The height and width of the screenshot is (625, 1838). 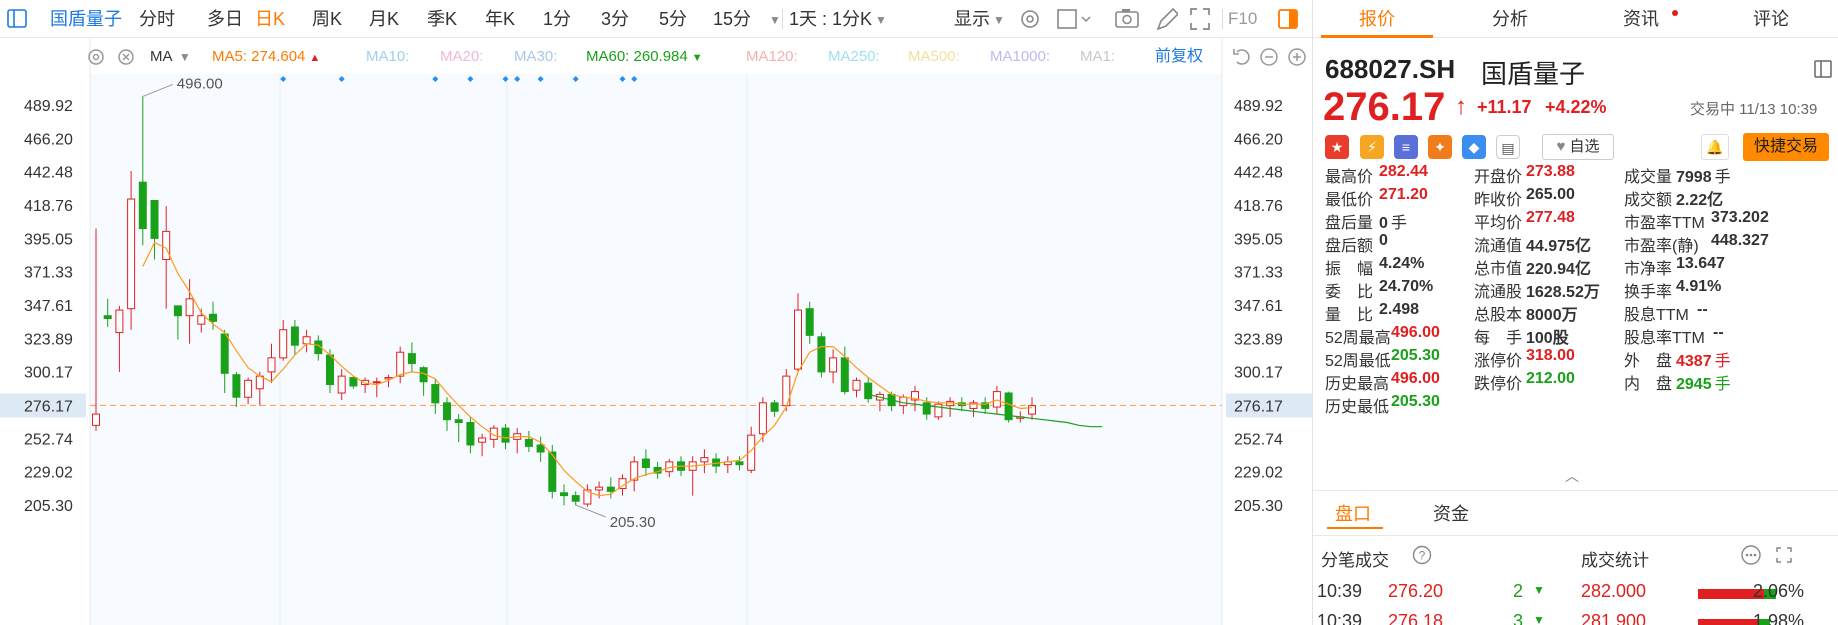 I want to click on panel-toggle-icon, so click(x=1289, y=19).